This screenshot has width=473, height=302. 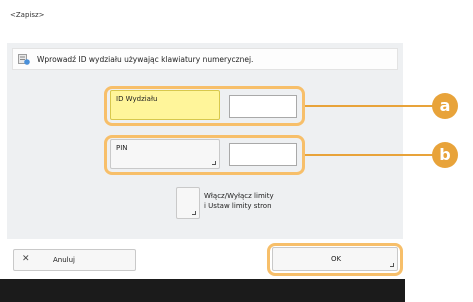 What do you see at coordinates (165, 154) in the screenshot?
I see `pin-button: PIN` at bounding box center [165, 154].